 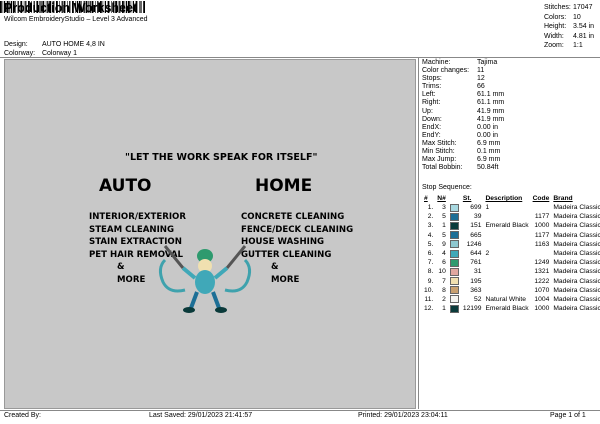 I want to click on stitch-count: 363, so click(x=476, y=290).